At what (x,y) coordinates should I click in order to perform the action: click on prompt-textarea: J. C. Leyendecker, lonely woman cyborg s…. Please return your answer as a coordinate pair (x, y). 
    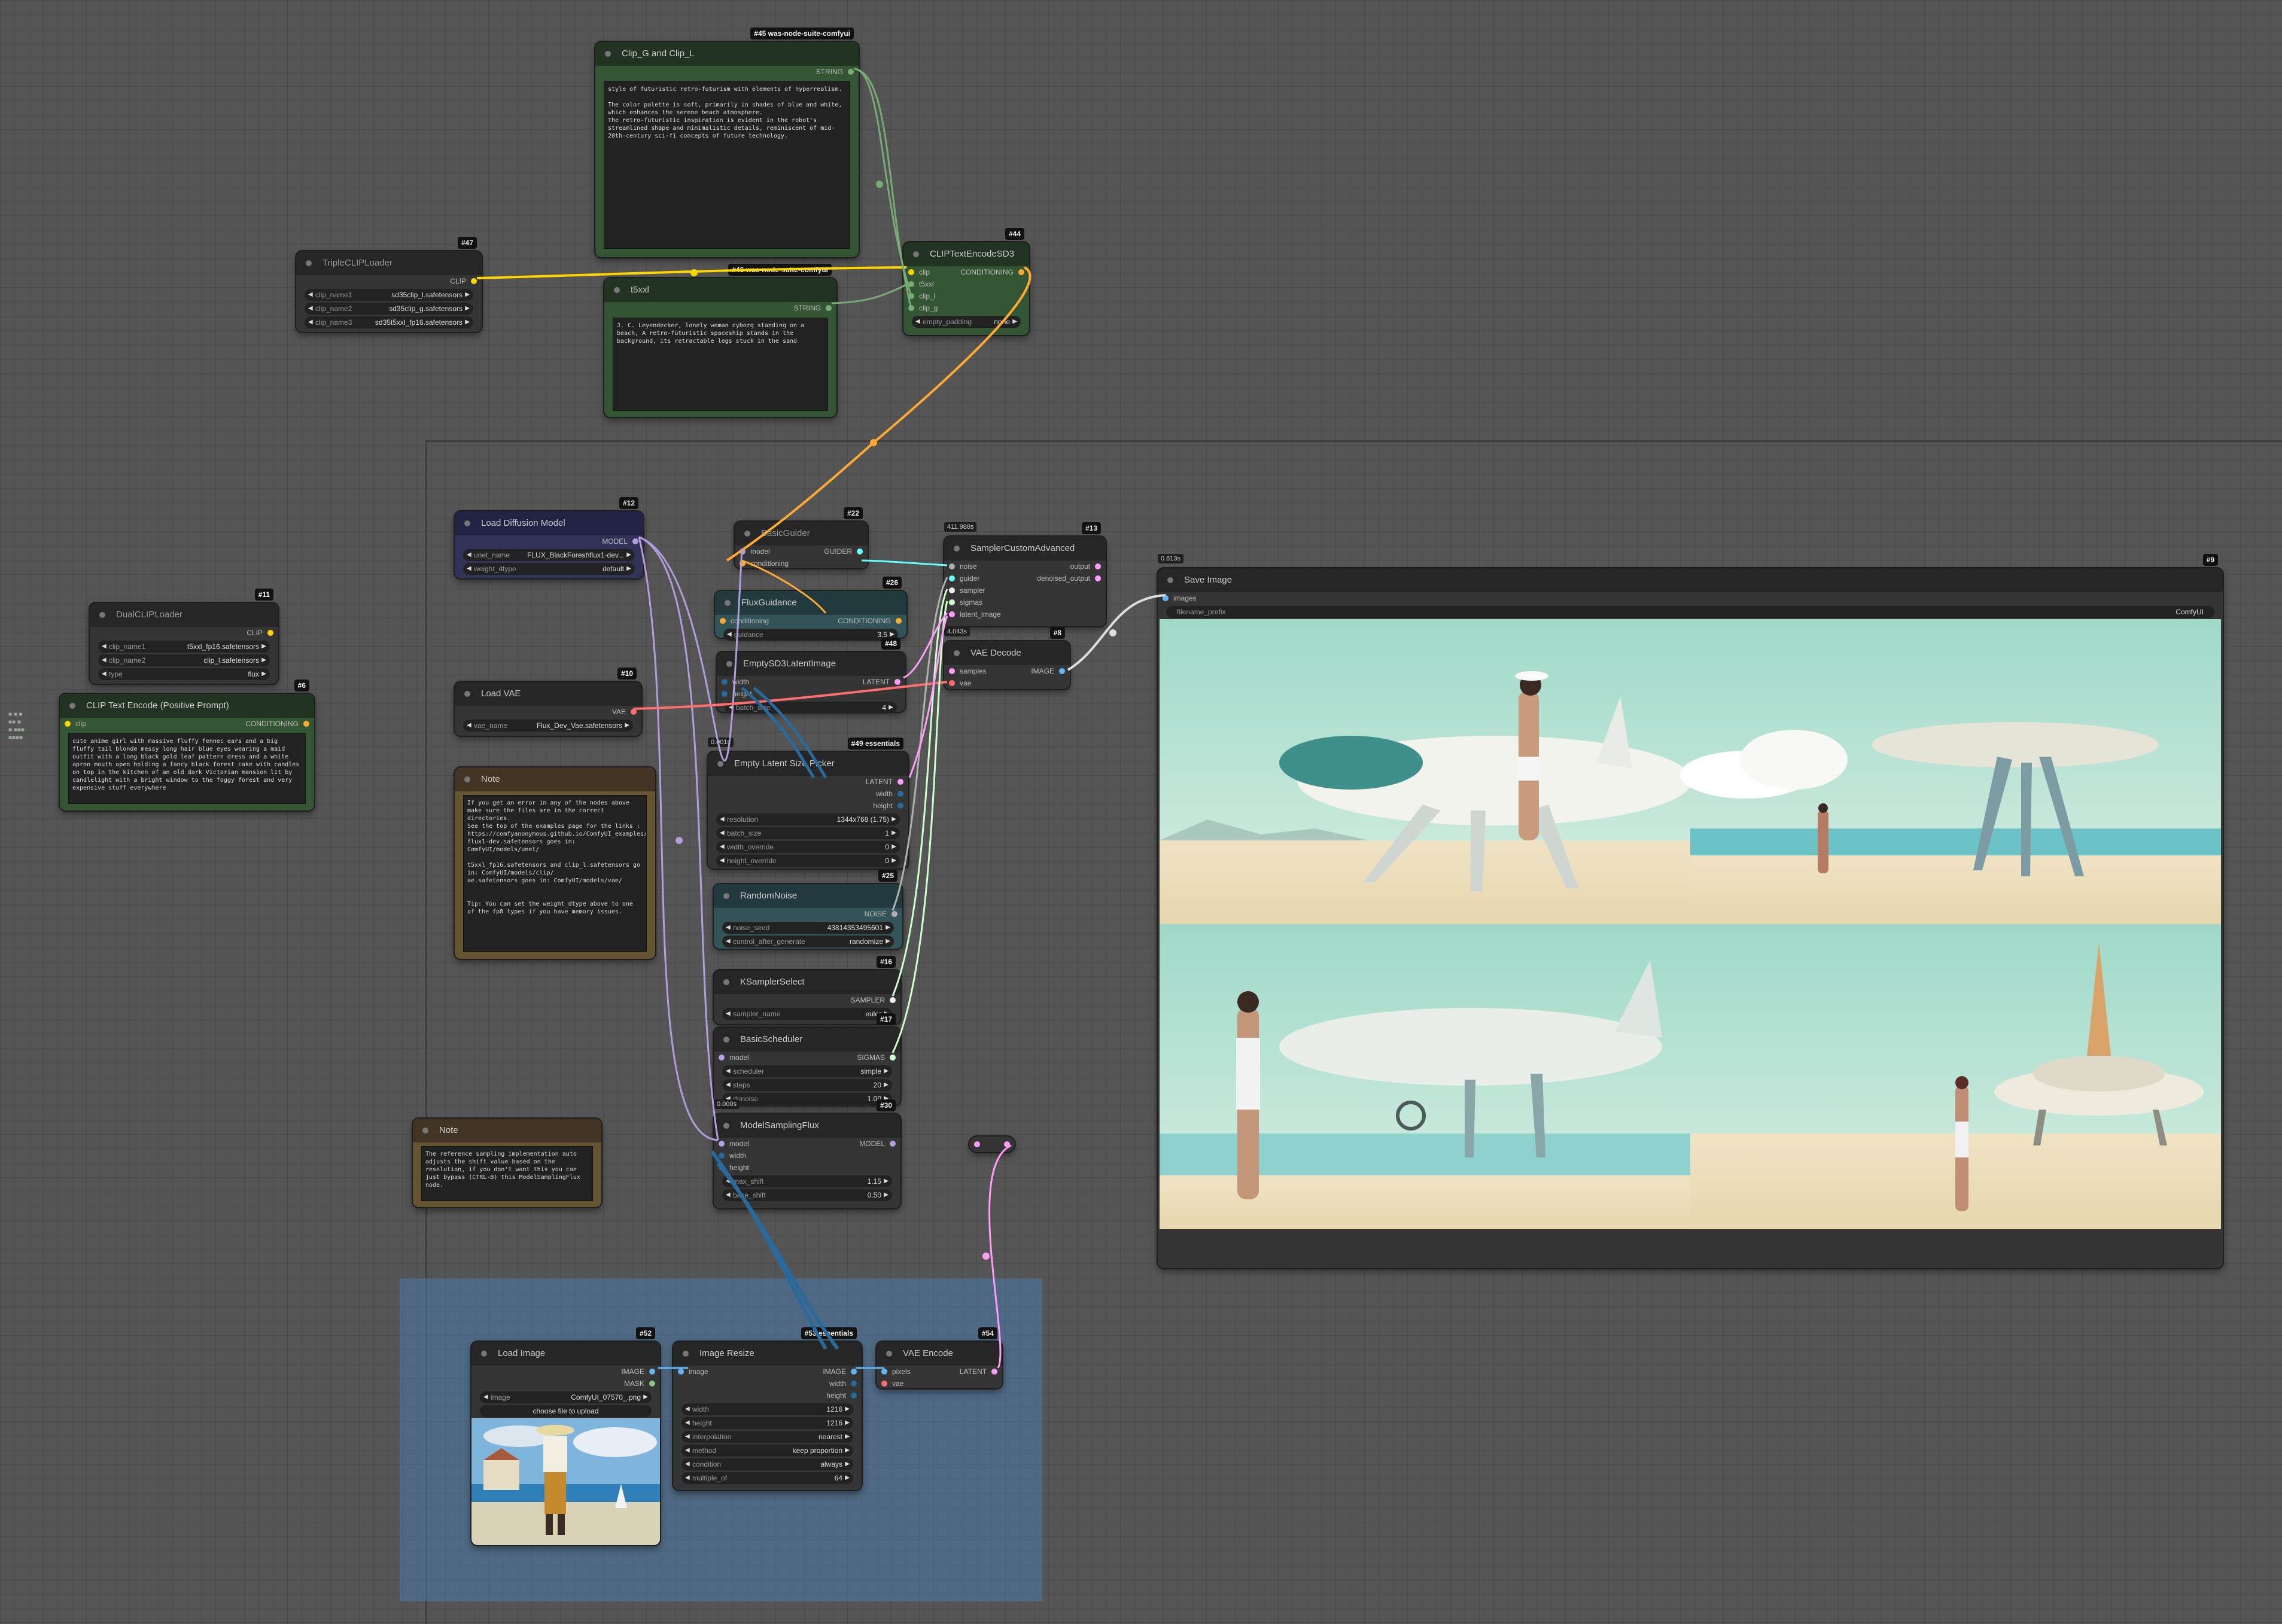
    Looking at the image, I should click on (720, 364).